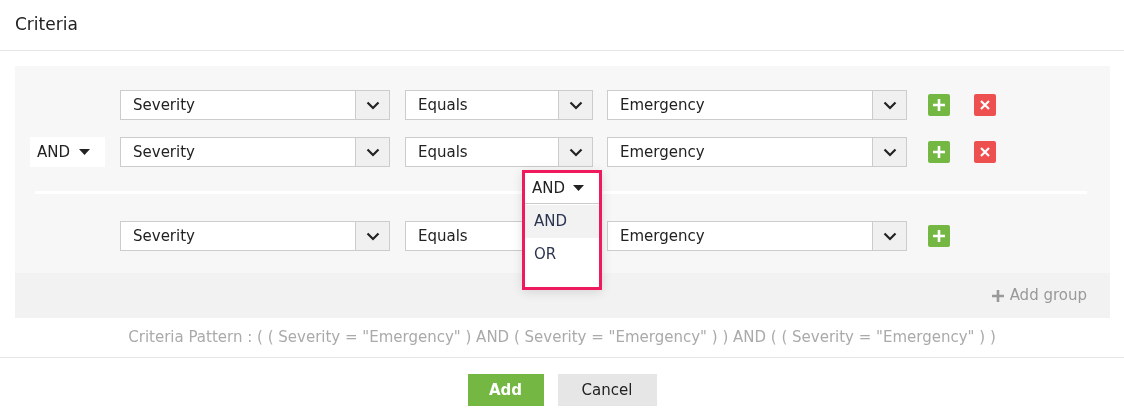 This screenshot has height=418, width=1124. What do you see at coordinates (607, 390) in the screenshot?
I see `cancel-button: Cancel` at bounding box center [607, 390].